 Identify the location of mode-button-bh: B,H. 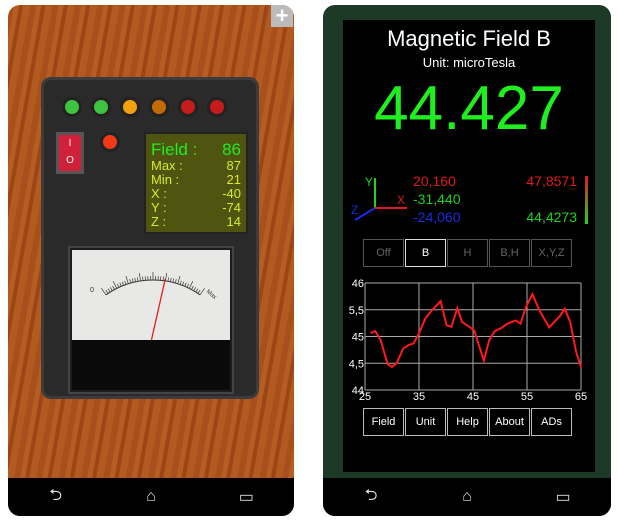
(509, 253).